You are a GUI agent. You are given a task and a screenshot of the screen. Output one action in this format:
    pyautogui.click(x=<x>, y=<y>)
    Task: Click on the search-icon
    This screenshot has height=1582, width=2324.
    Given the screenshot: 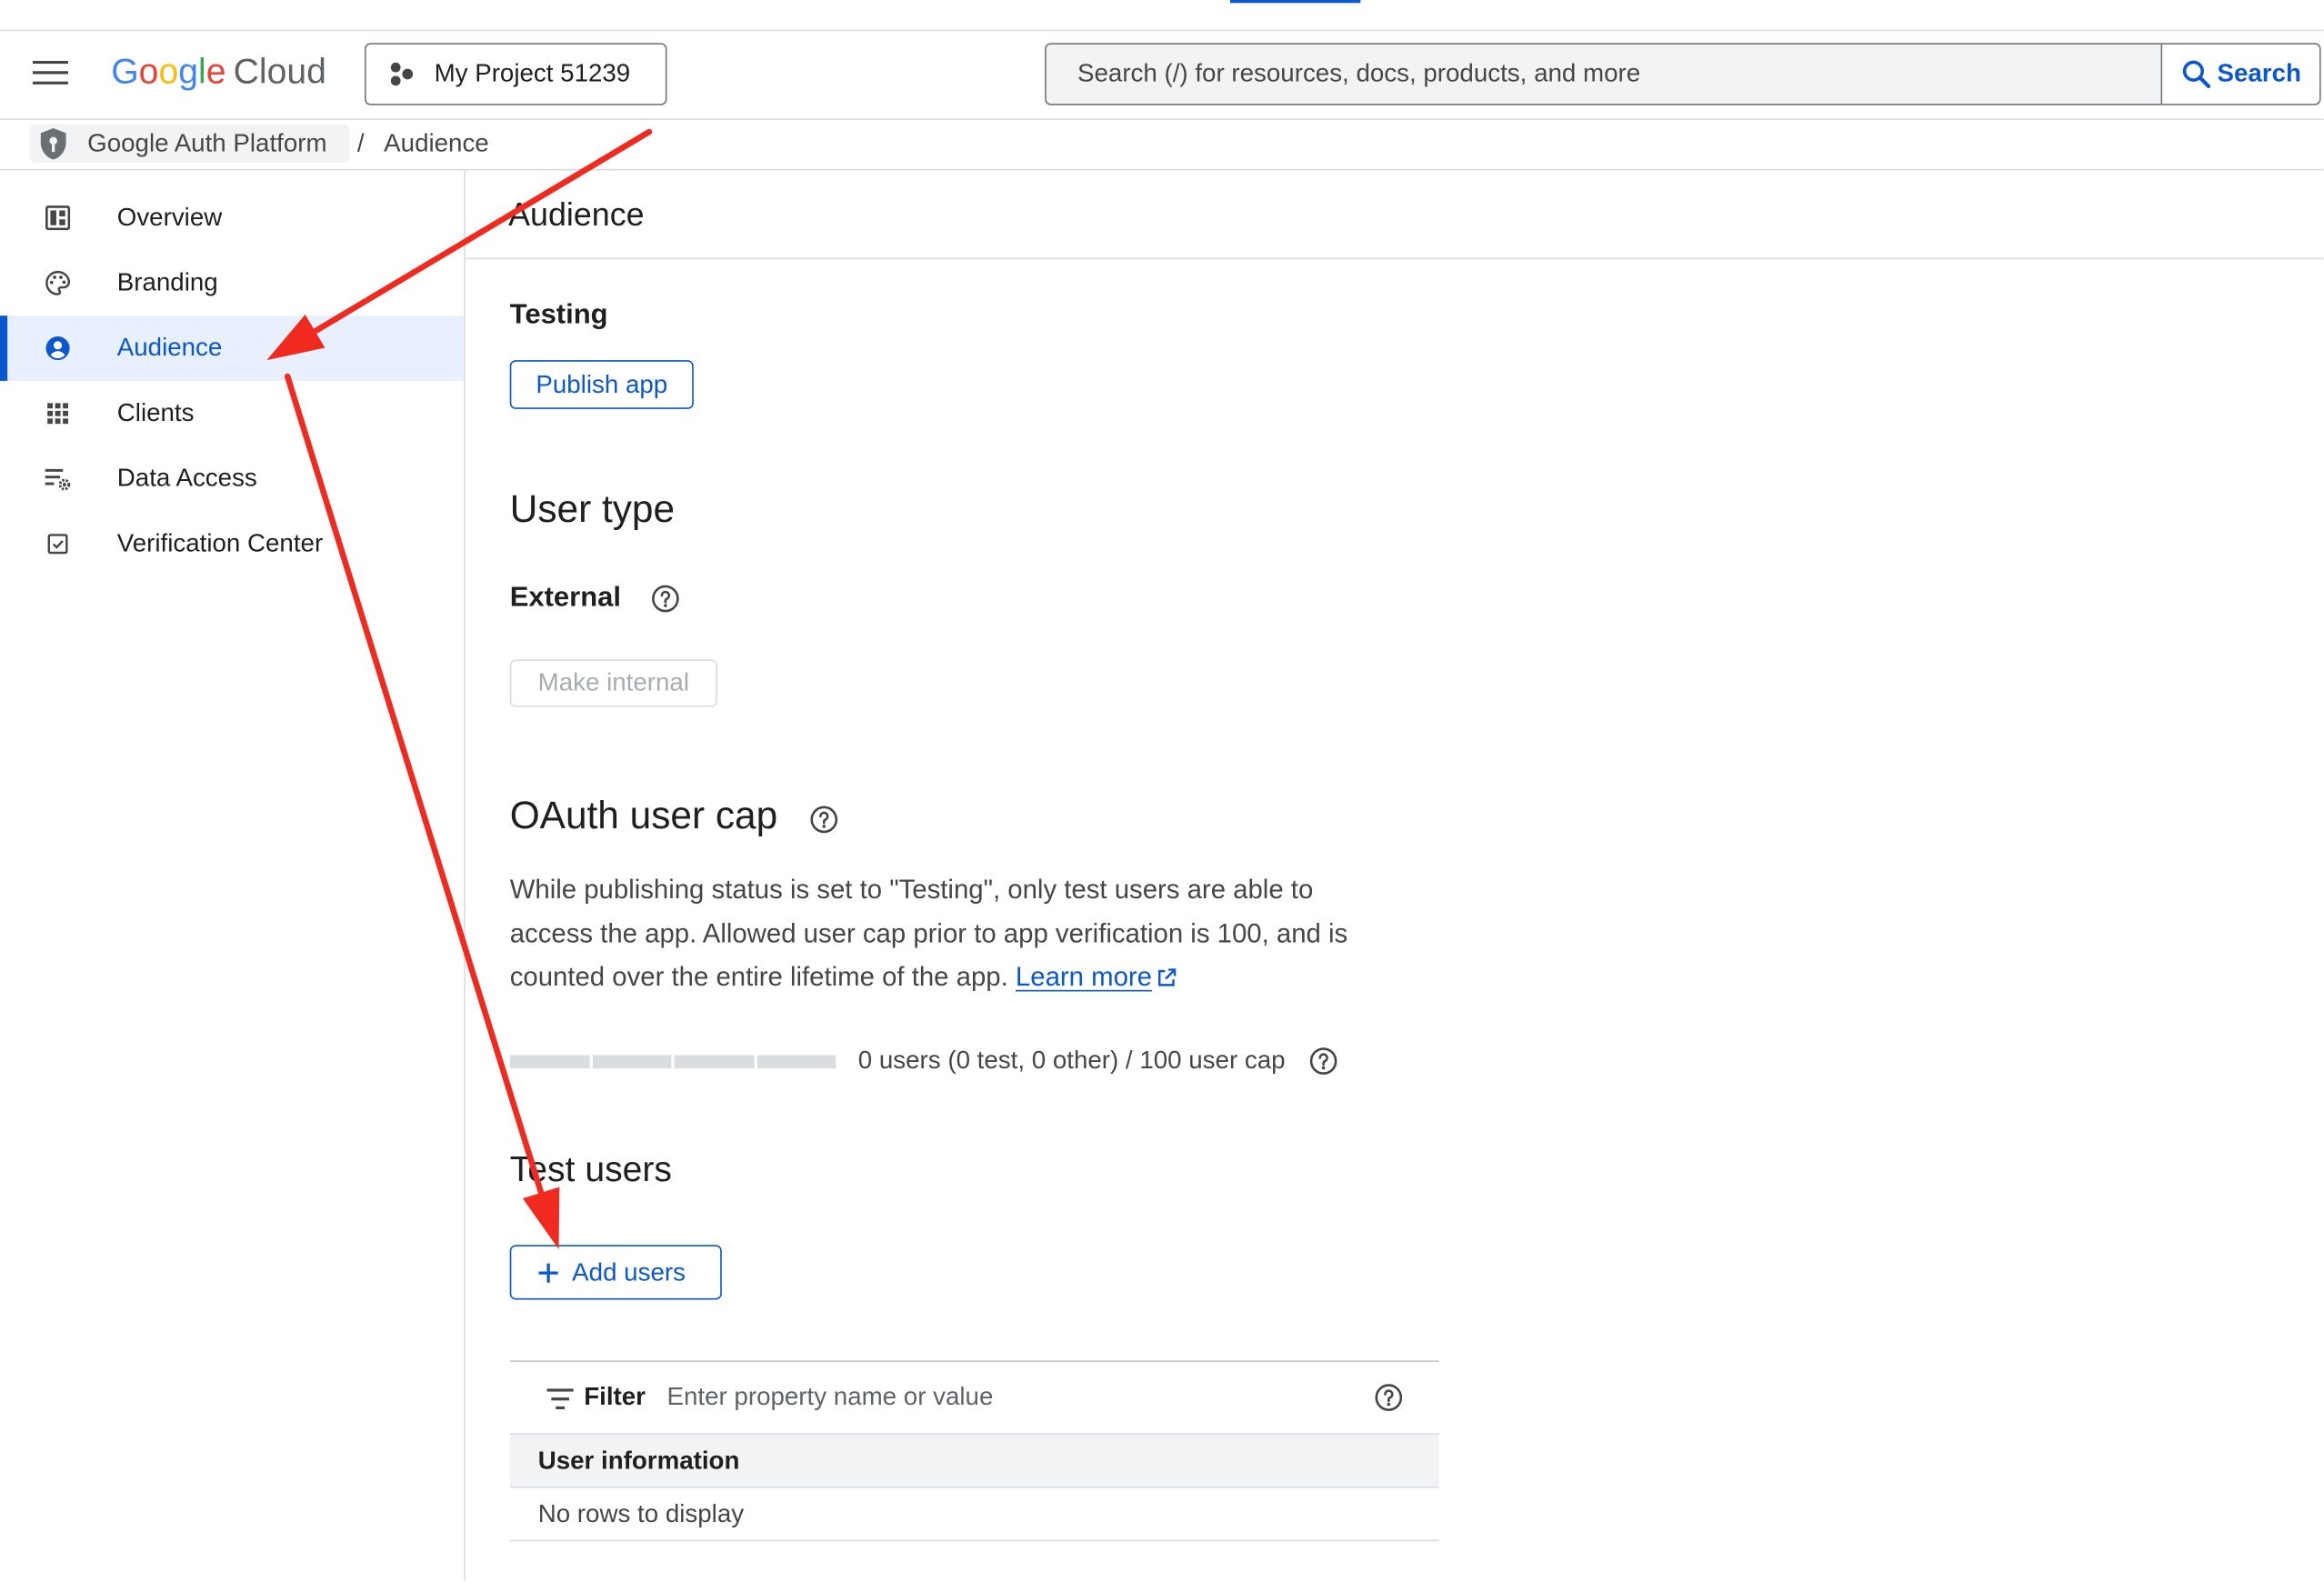 What is the action you would take?
    pyautogui.click(x=2196, y=74)
    